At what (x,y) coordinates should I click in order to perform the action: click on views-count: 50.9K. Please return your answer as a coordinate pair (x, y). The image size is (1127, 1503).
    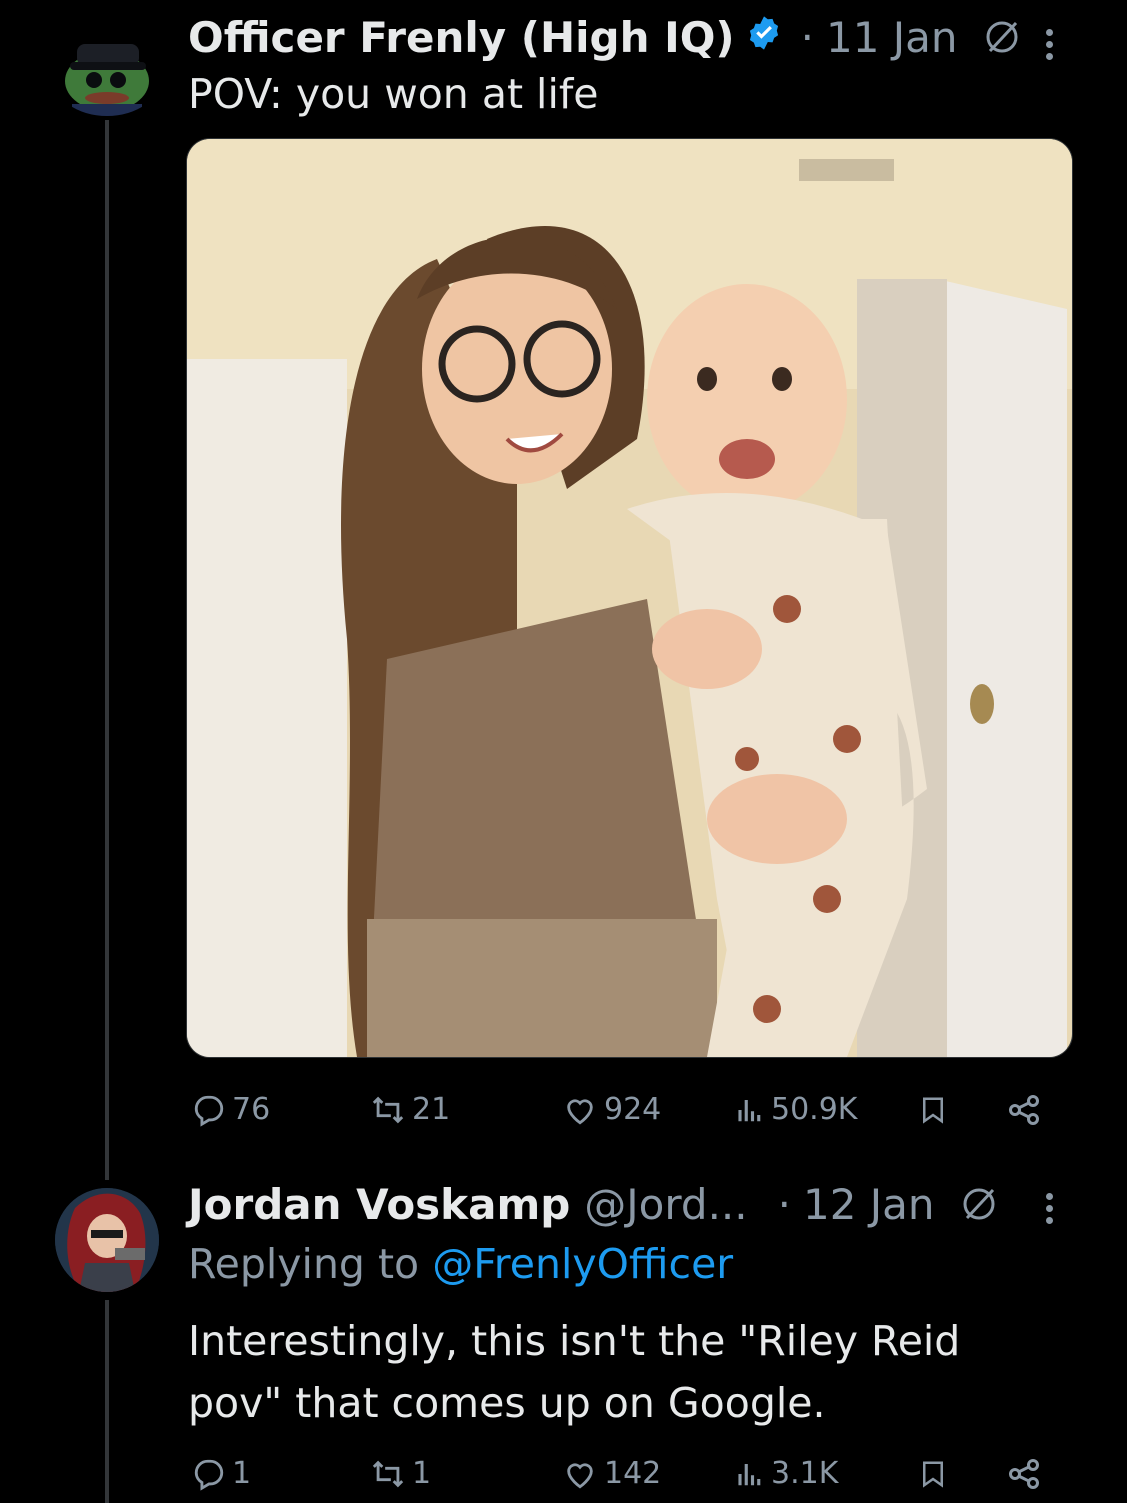
    Looking at the image, I should click on (814, 1109).